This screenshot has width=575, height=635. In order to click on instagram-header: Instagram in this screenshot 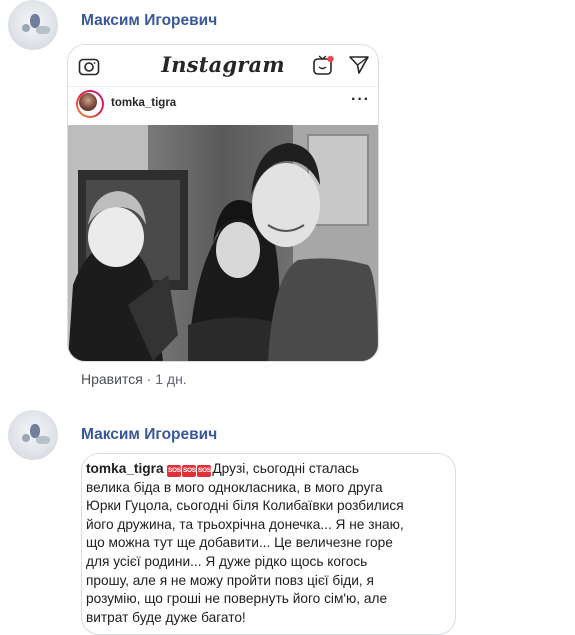, I will do `click(223, 66)`.